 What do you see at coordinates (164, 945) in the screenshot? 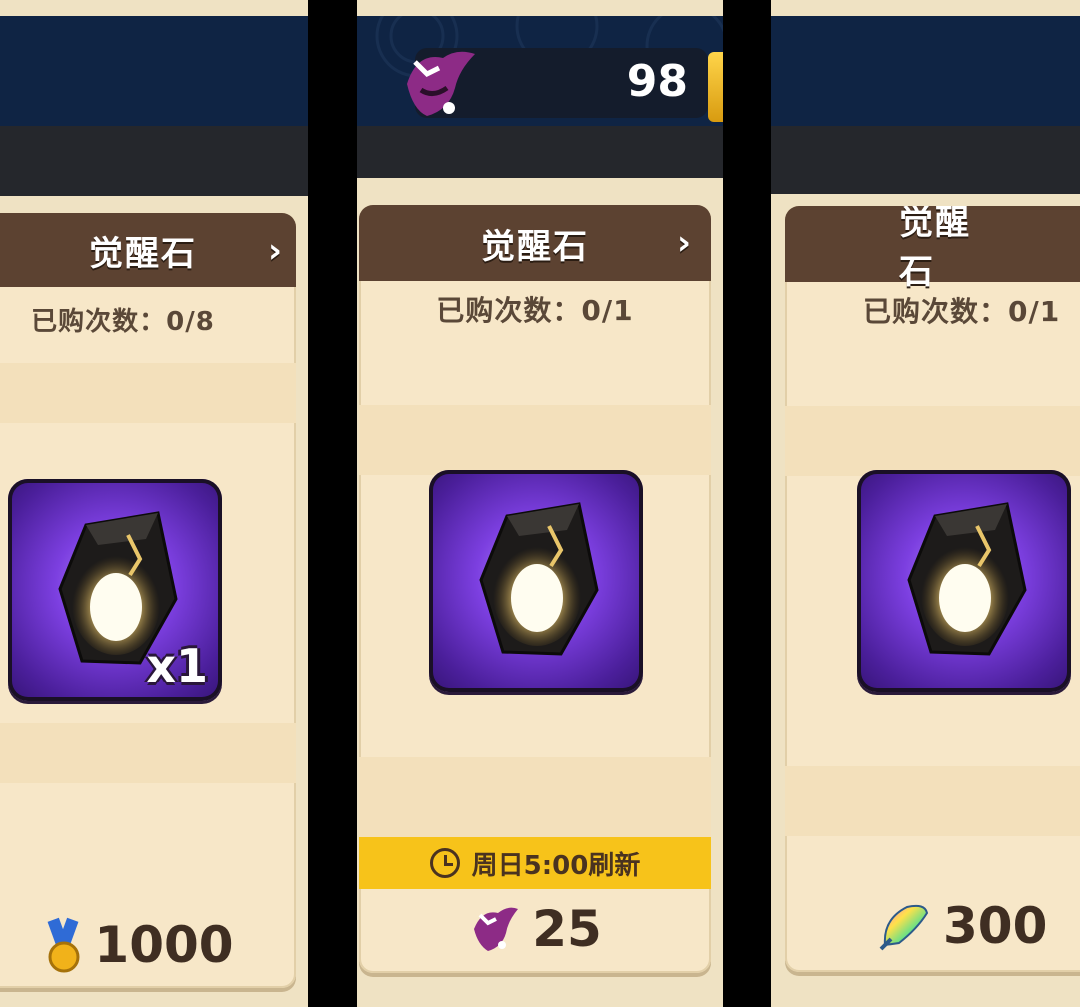
I see `price-value: 1000` at bounding box center [164, 945].